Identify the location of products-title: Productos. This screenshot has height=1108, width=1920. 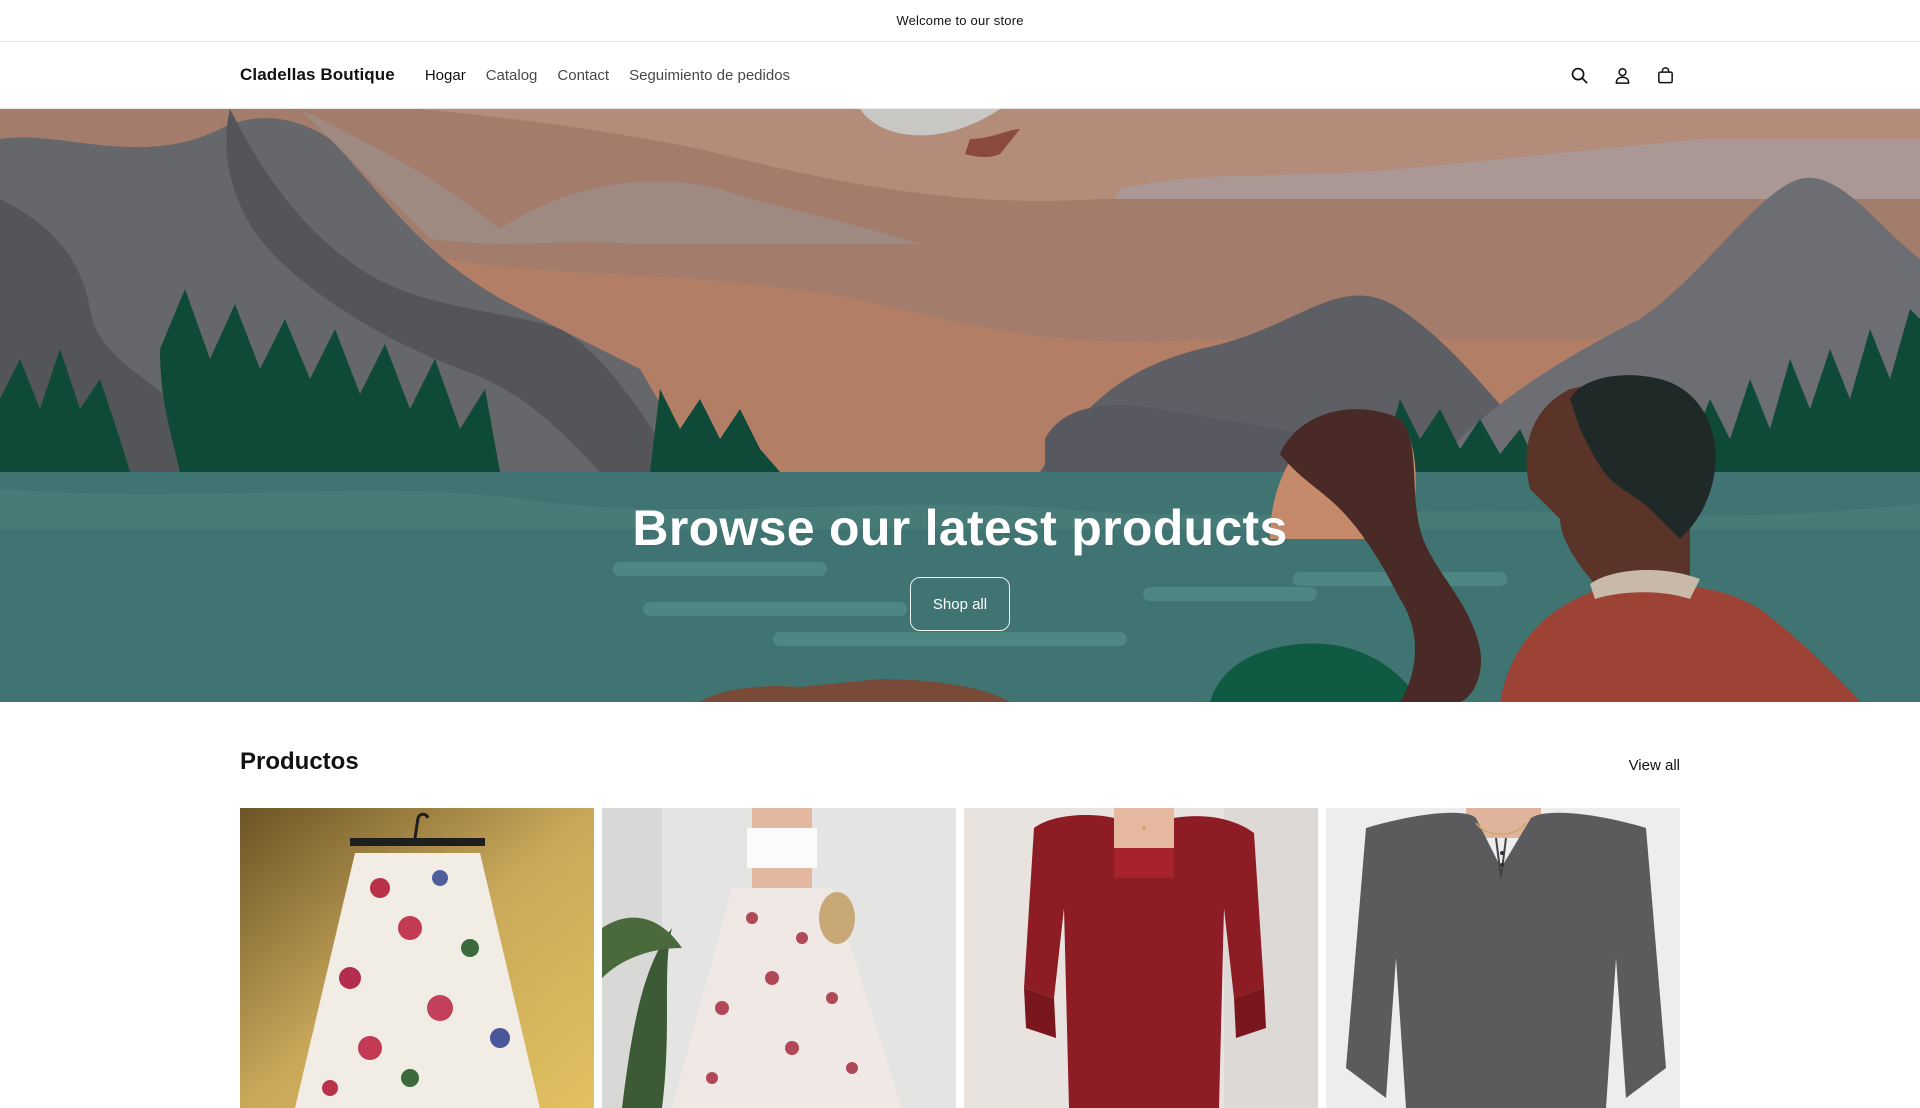
(299, 761).